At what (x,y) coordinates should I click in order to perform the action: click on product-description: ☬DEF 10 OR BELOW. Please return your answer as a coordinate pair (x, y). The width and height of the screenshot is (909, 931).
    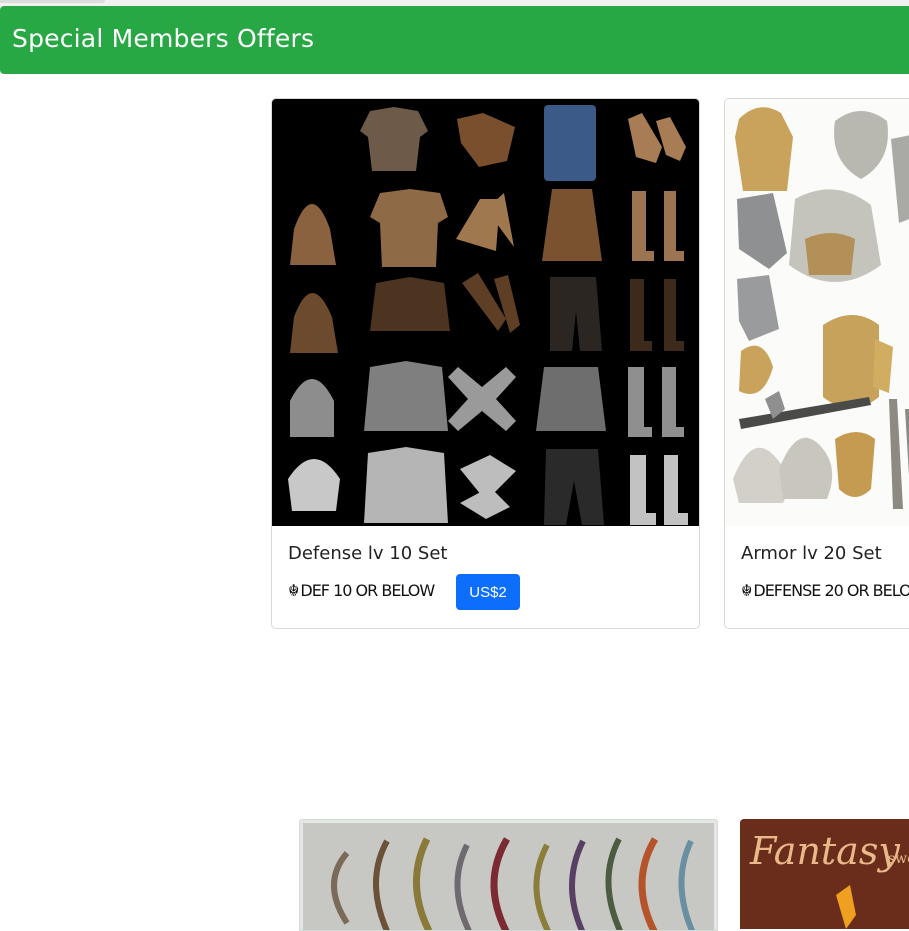
    Looking at the image, I should click on (361, 590).